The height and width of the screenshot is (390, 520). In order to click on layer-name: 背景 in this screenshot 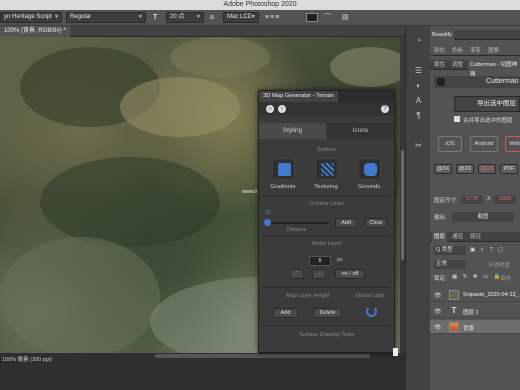, I will do `click(469, 329)`.